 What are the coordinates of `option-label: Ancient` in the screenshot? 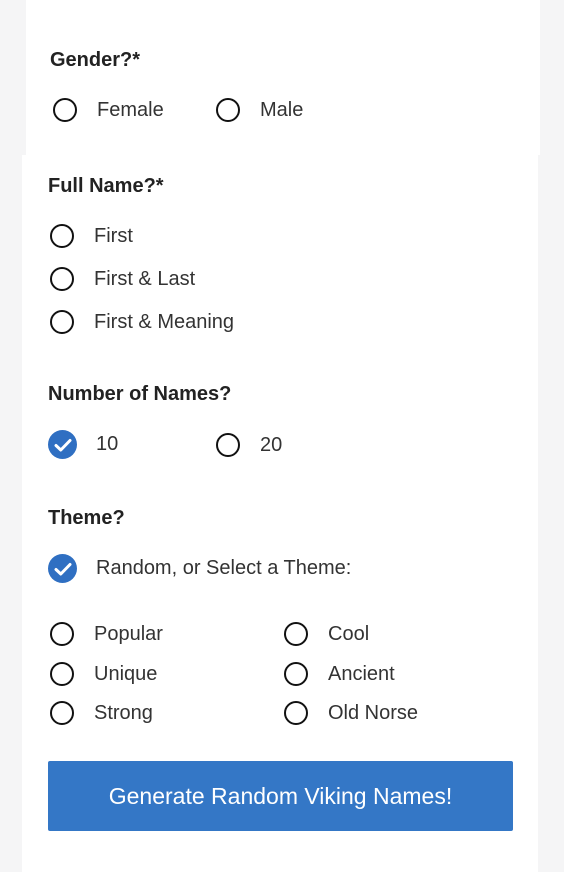 It's located at (361, 673).